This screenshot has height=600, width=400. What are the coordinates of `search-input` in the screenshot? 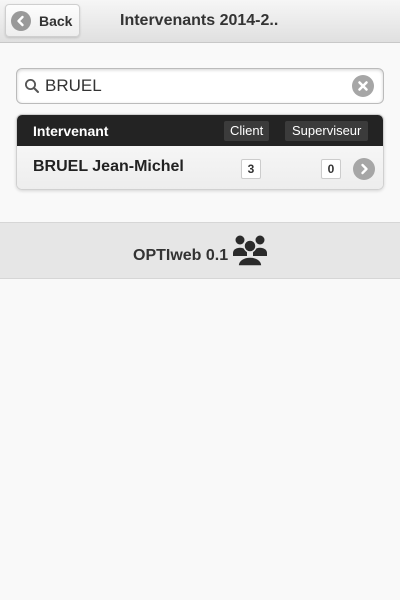 It's located at (195, 86).